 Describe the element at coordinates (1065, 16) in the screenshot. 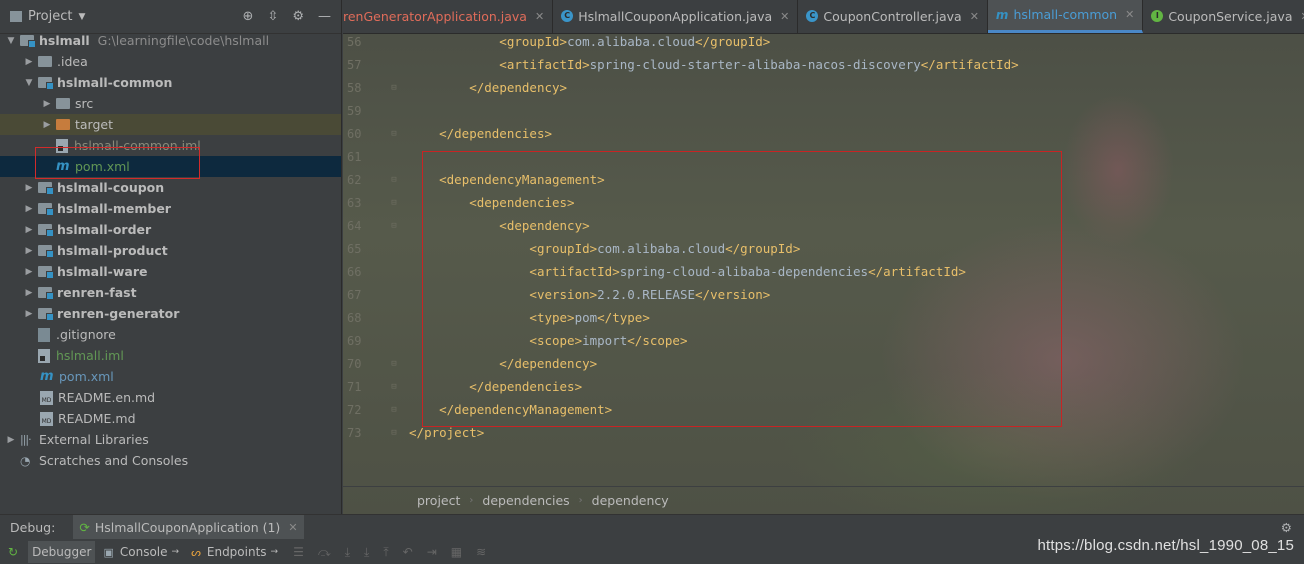

I see `tab-hslmall-common-pom: m hslmall-common ✕` at that location.